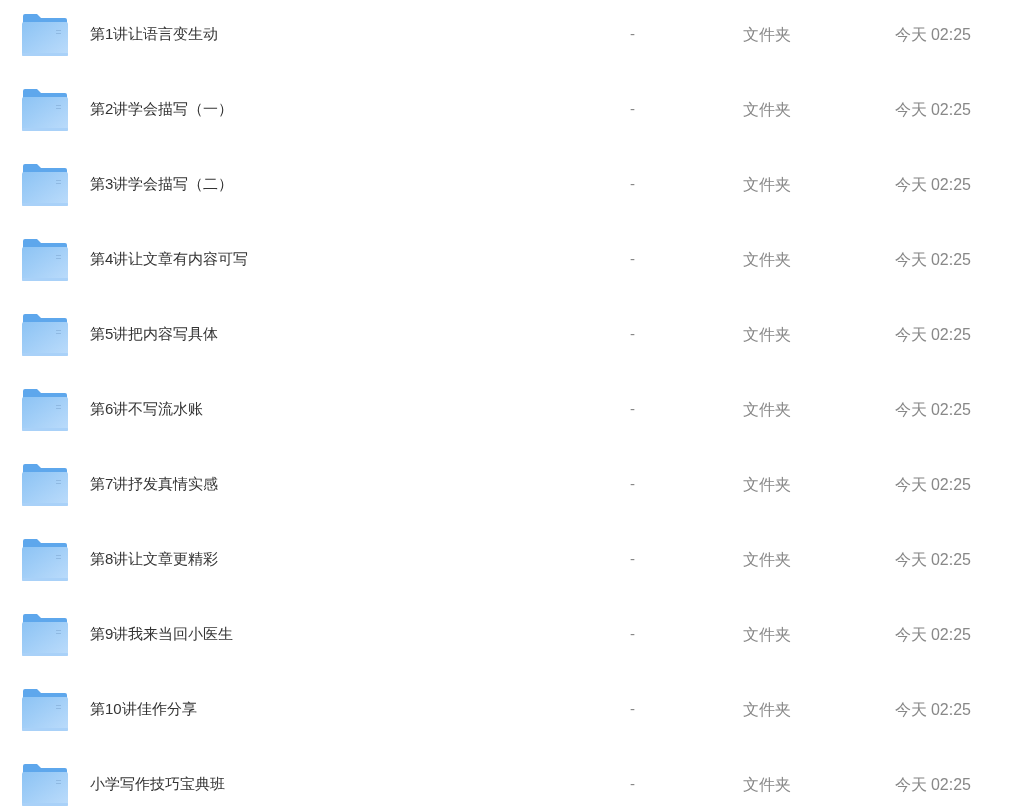 The width and height of the screenshot is (1011, 810). I want to click on file-row: 第5讲把内容写具体 - 文件夹 今天 02:25, so click(505, 334).